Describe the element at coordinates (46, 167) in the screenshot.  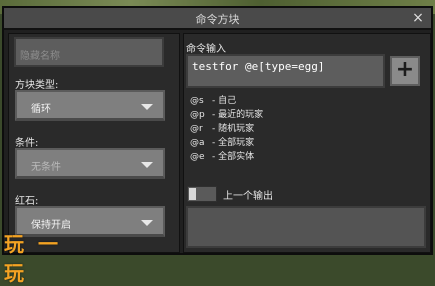
I see `condition-value: 无条件` at that location.